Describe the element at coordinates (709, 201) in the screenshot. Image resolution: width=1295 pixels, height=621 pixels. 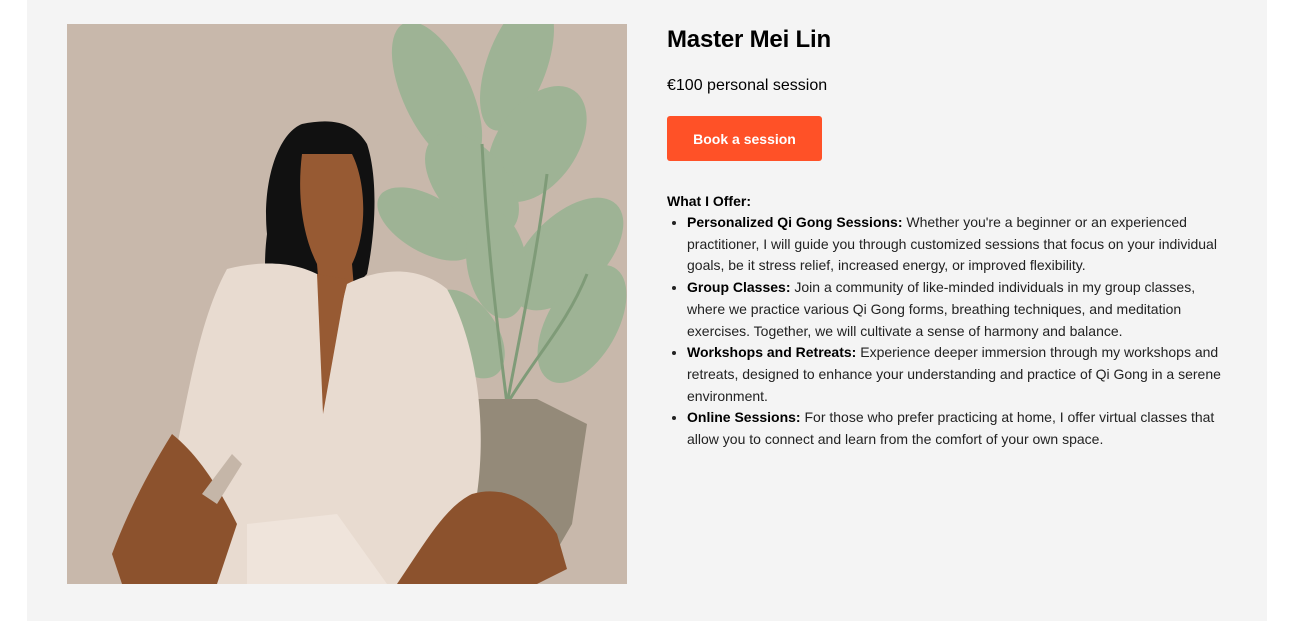
I see `offer-heading: What I Offer:` at that location.